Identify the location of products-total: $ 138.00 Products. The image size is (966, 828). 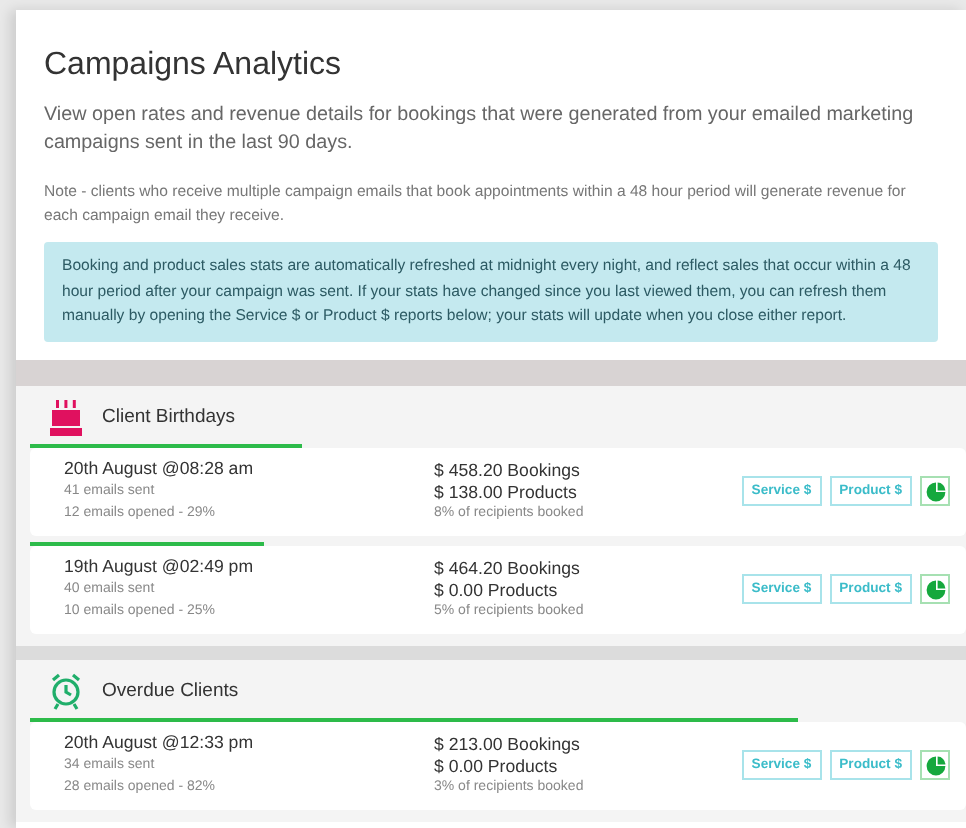
(506, 492).